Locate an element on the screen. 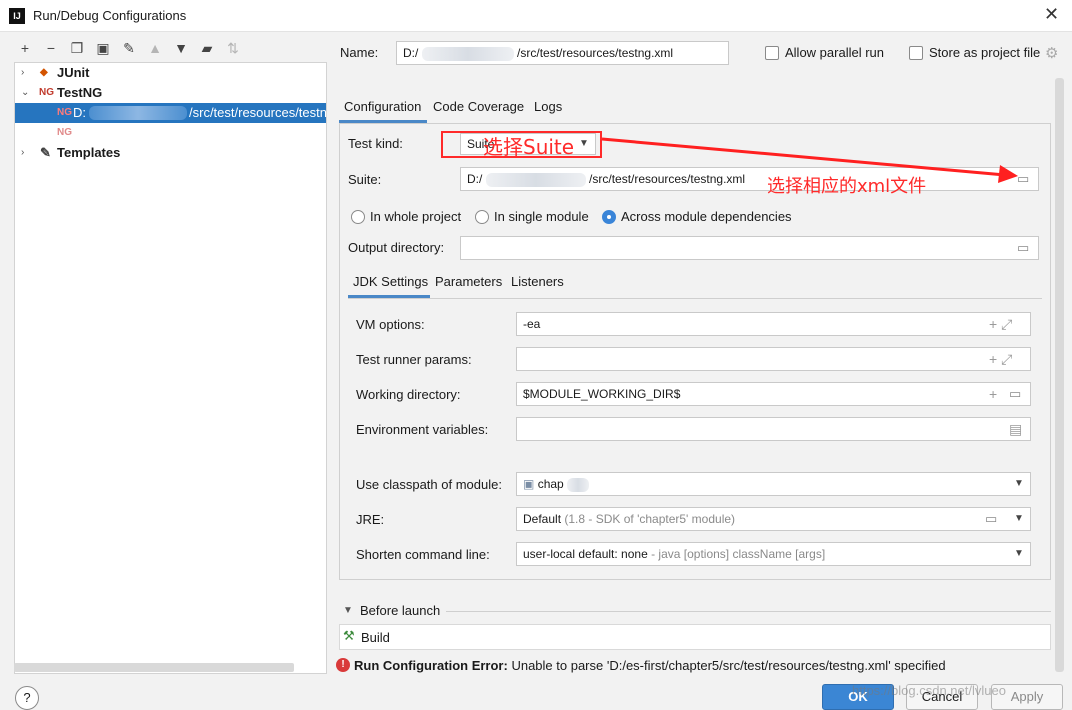 This screenshot has height=710, width=1072. divider is located at coordinates (748, 611).